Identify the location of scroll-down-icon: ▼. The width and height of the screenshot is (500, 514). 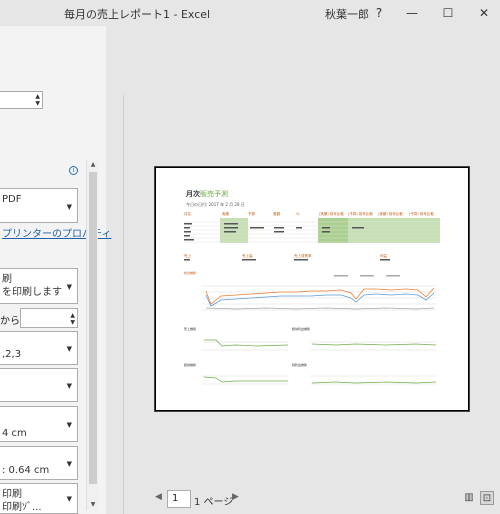
(93, 505).